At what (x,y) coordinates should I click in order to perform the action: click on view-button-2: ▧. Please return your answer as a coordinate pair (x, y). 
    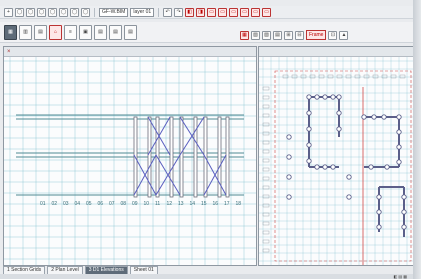
    Looking at the image, I should click on (255, 35).